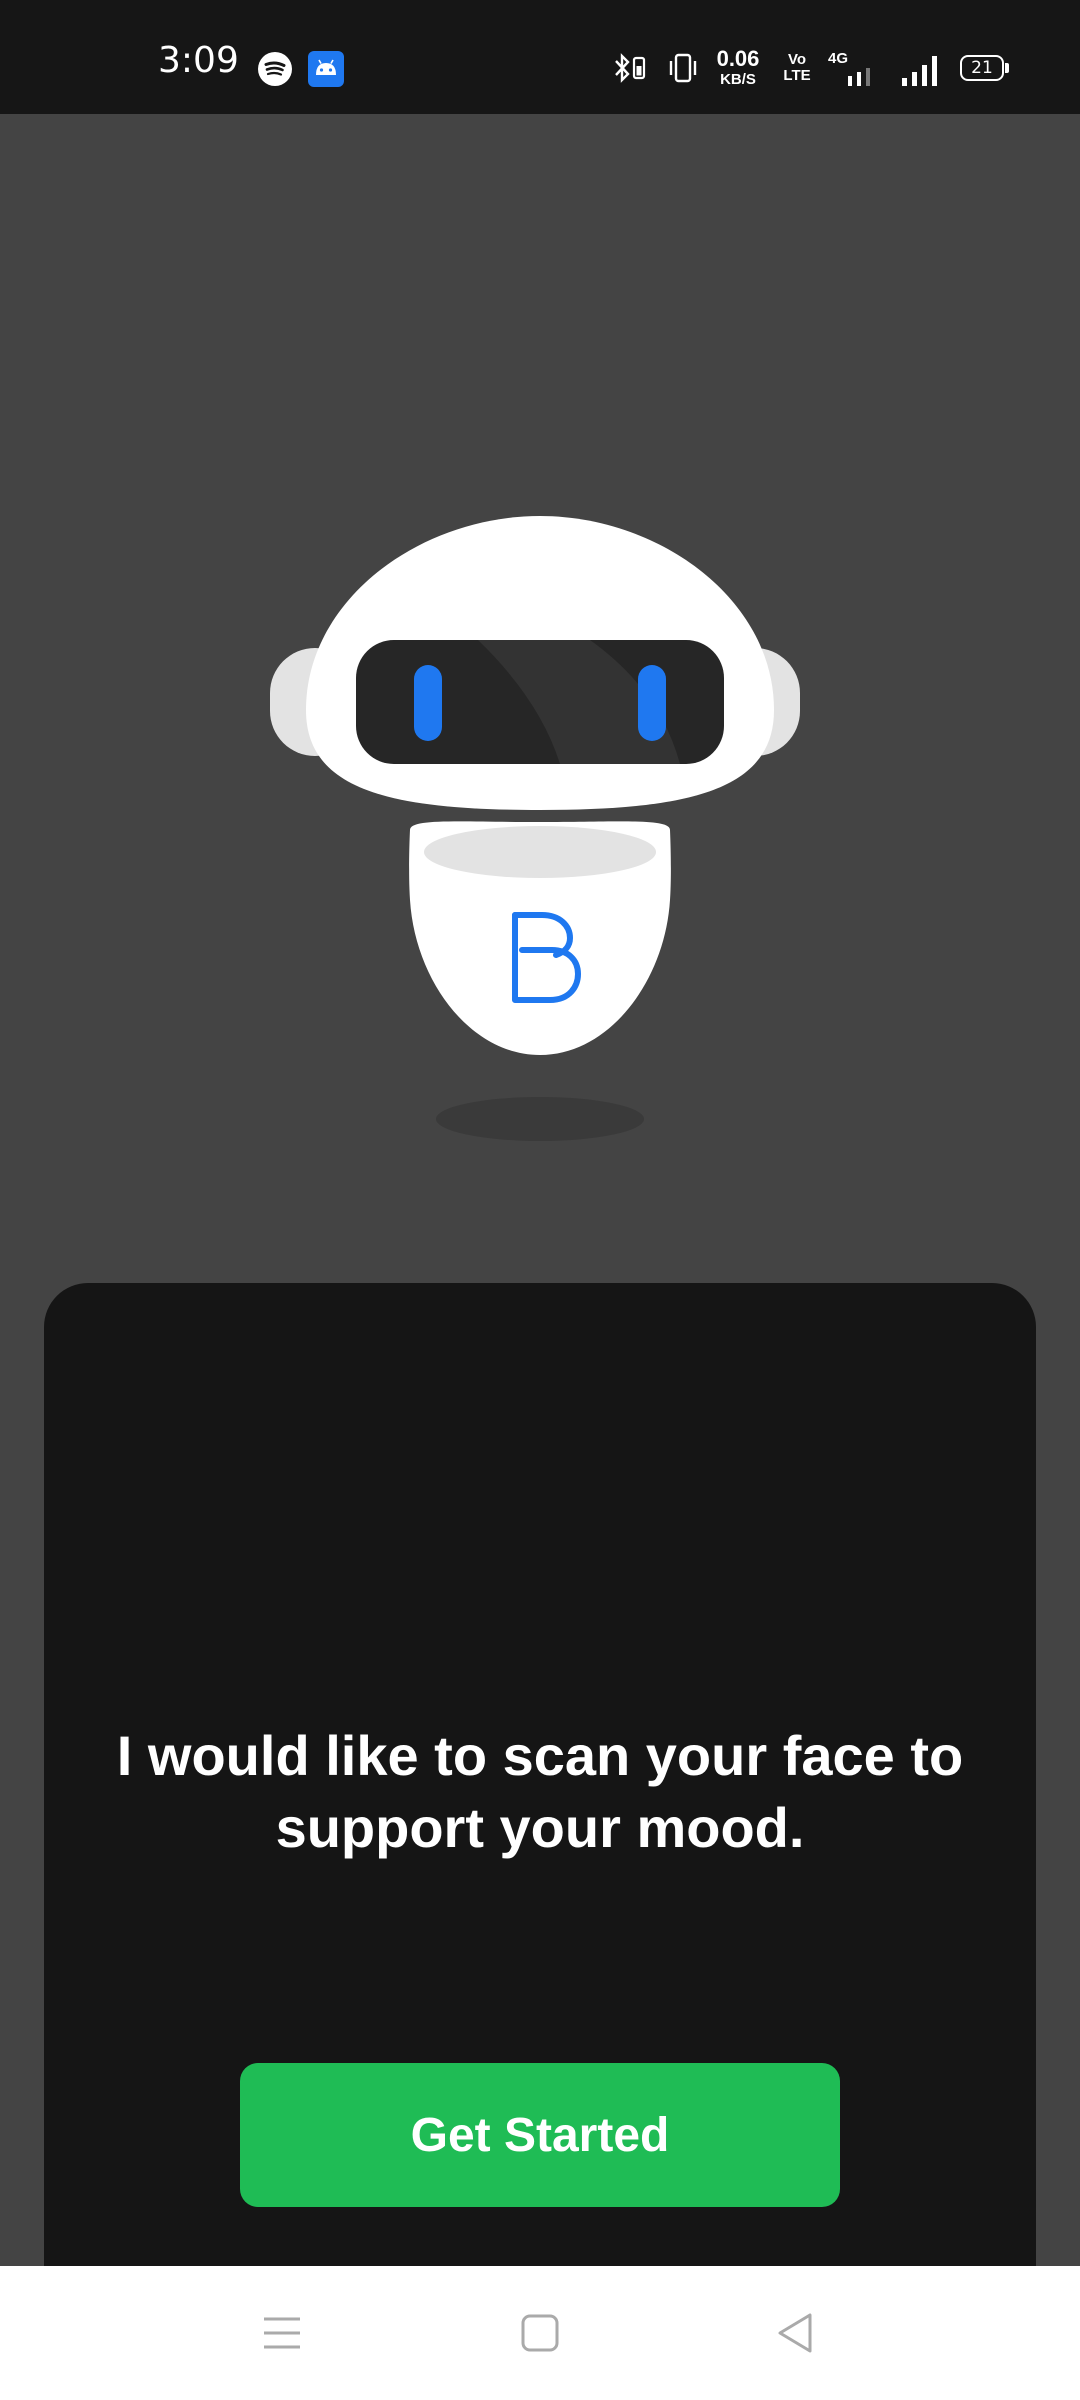 This screenshot has width=1080, height=2400. I want to click on bluetooth-icon, so click(630, 68).